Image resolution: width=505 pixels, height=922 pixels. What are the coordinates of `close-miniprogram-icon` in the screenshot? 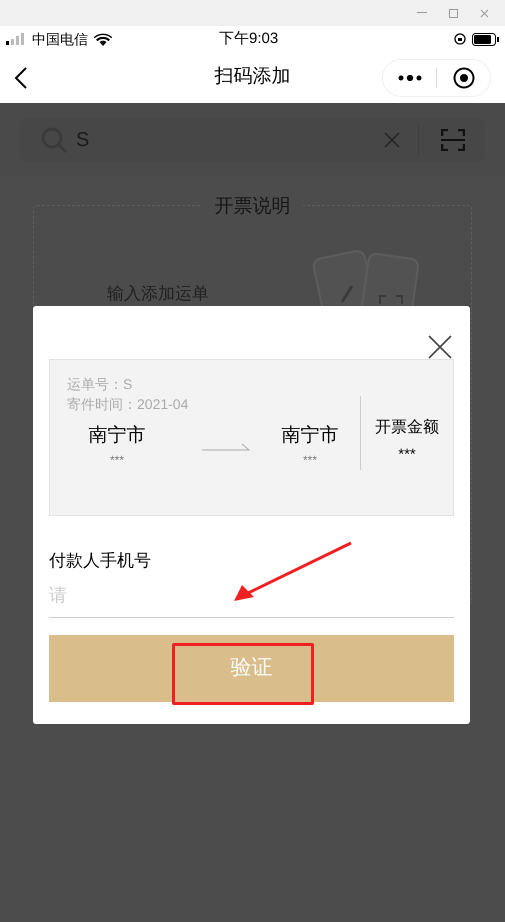 It's located at (464, 77).